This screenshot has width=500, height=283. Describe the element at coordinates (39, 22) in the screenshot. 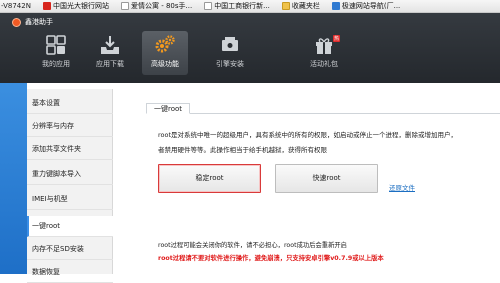

I see `app-title-text: 鑫港助手` at that location.